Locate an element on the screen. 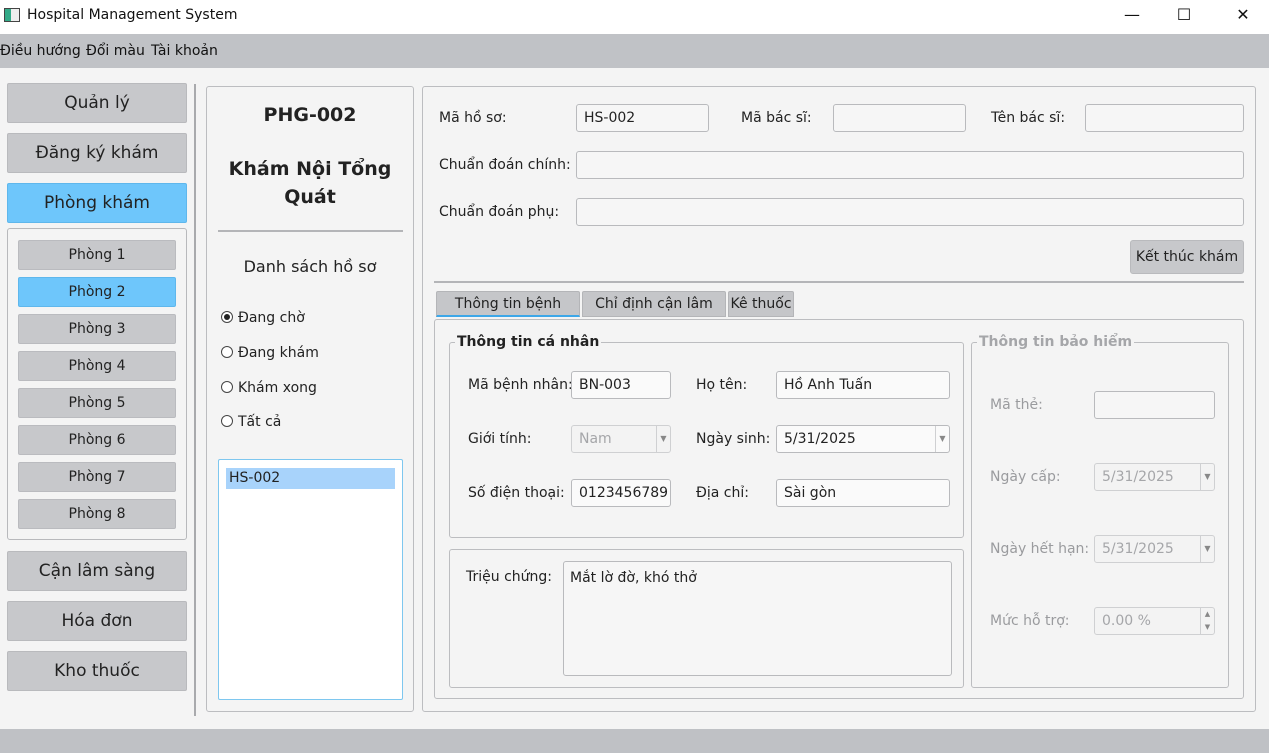 This screenshot has width=1269, height=753. filter-tat-ca-radio: Tất cả is located at coordinates (251, 422).